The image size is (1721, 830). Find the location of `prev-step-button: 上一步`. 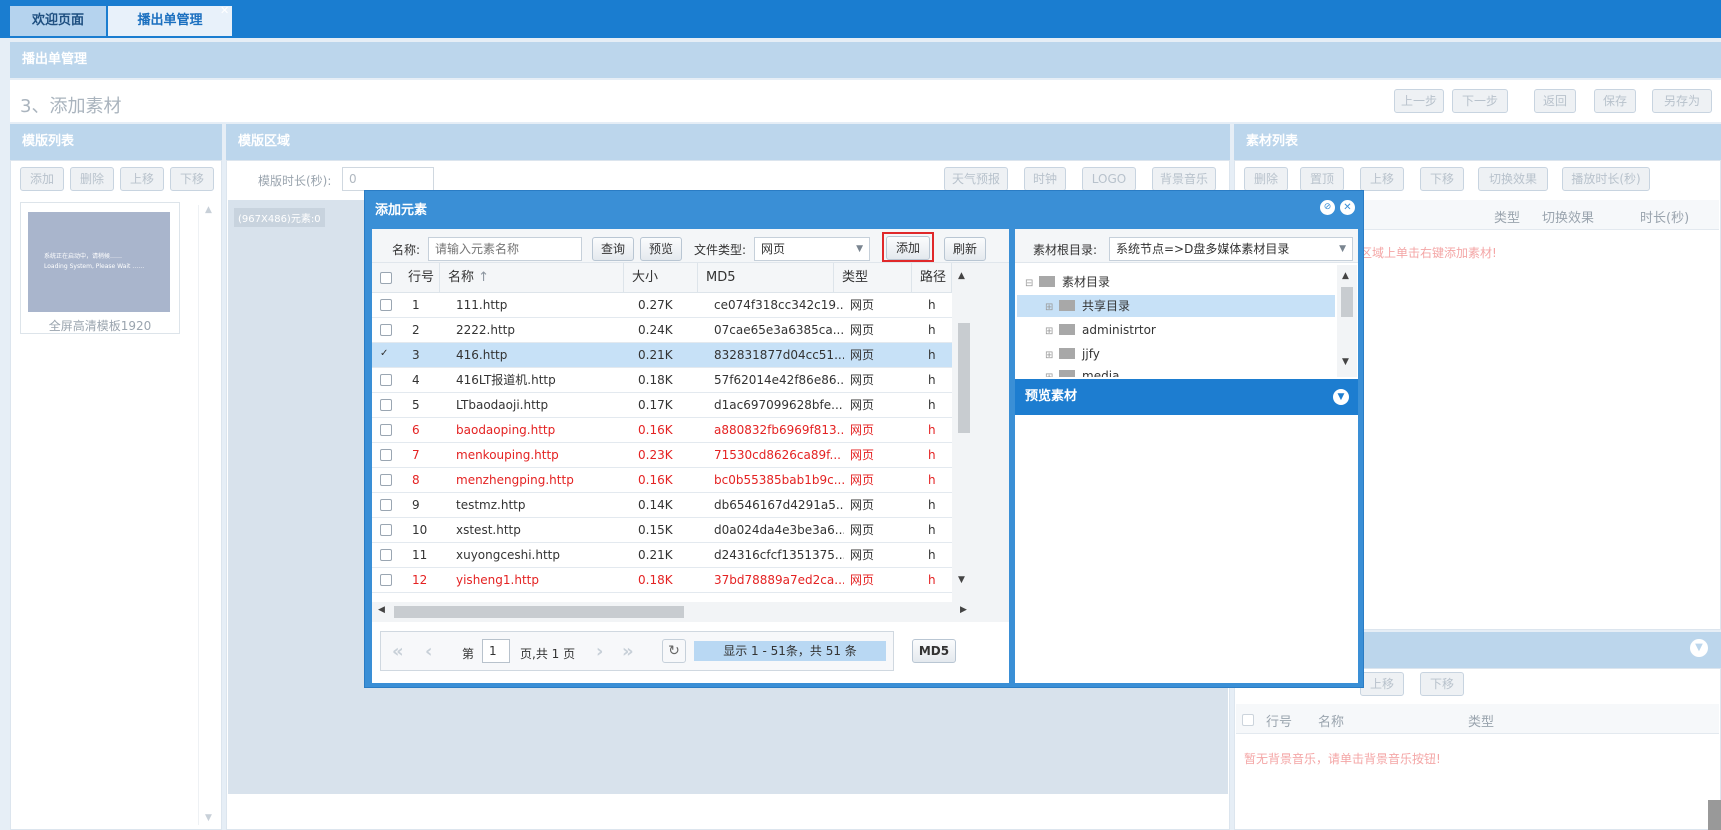

prev-step-button: 上一步 is located at coordinates (1419, 101).